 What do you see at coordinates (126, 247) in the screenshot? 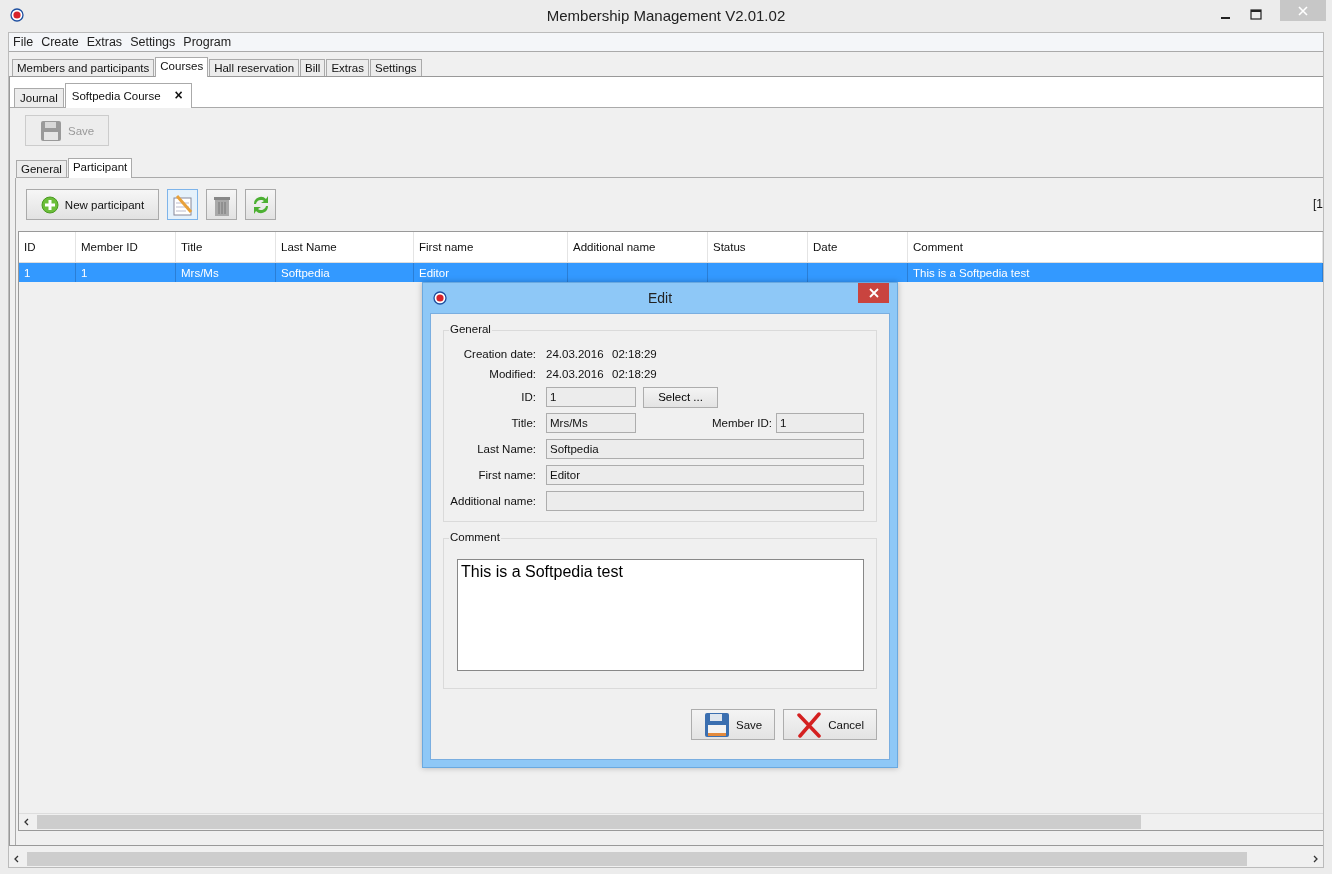
I see `column-header: Member ID` at bounding box center [126, 247].